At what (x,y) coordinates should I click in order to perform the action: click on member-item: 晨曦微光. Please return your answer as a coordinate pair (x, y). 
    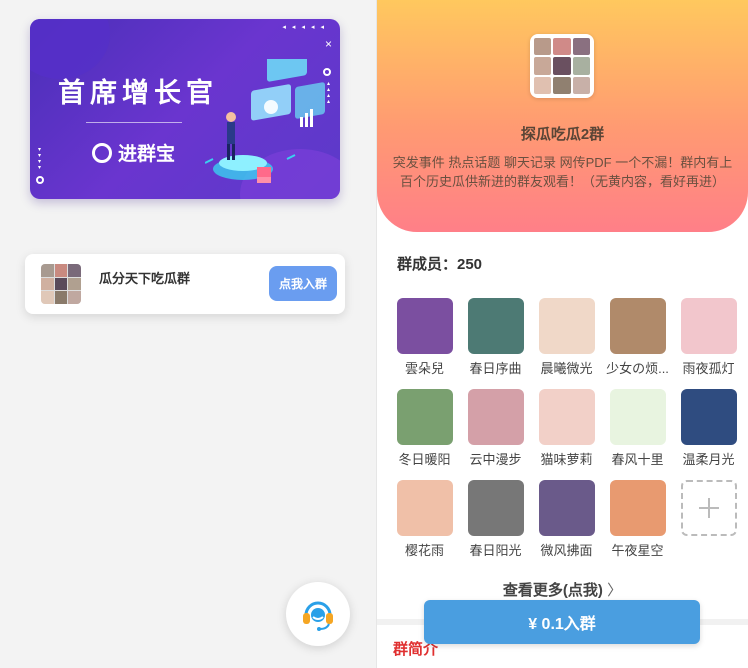
    Looking at the image, I should click on (566, 337).